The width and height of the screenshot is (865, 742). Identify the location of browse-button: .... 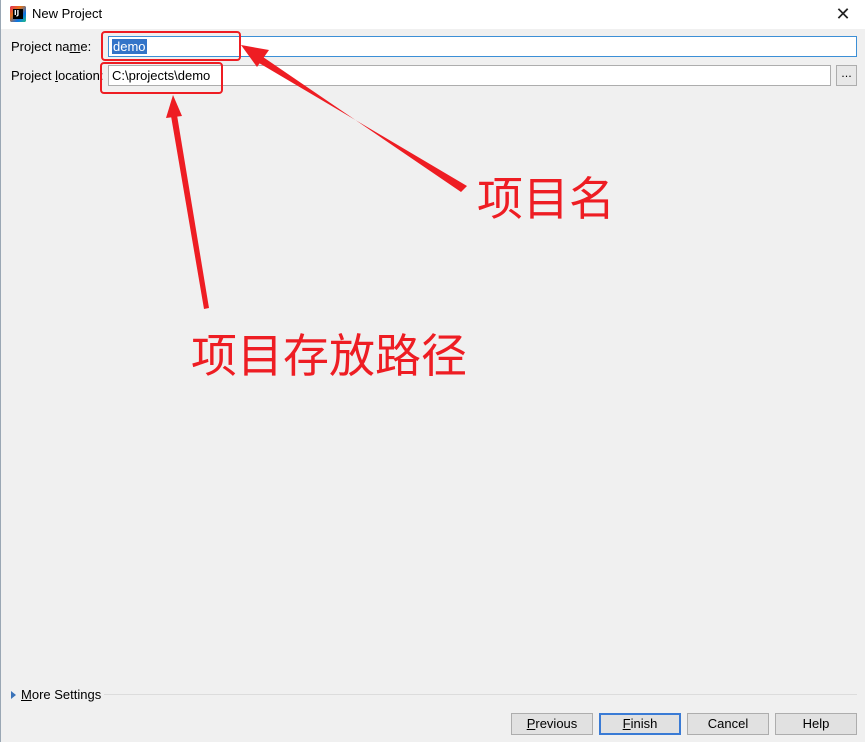
(846, 75).